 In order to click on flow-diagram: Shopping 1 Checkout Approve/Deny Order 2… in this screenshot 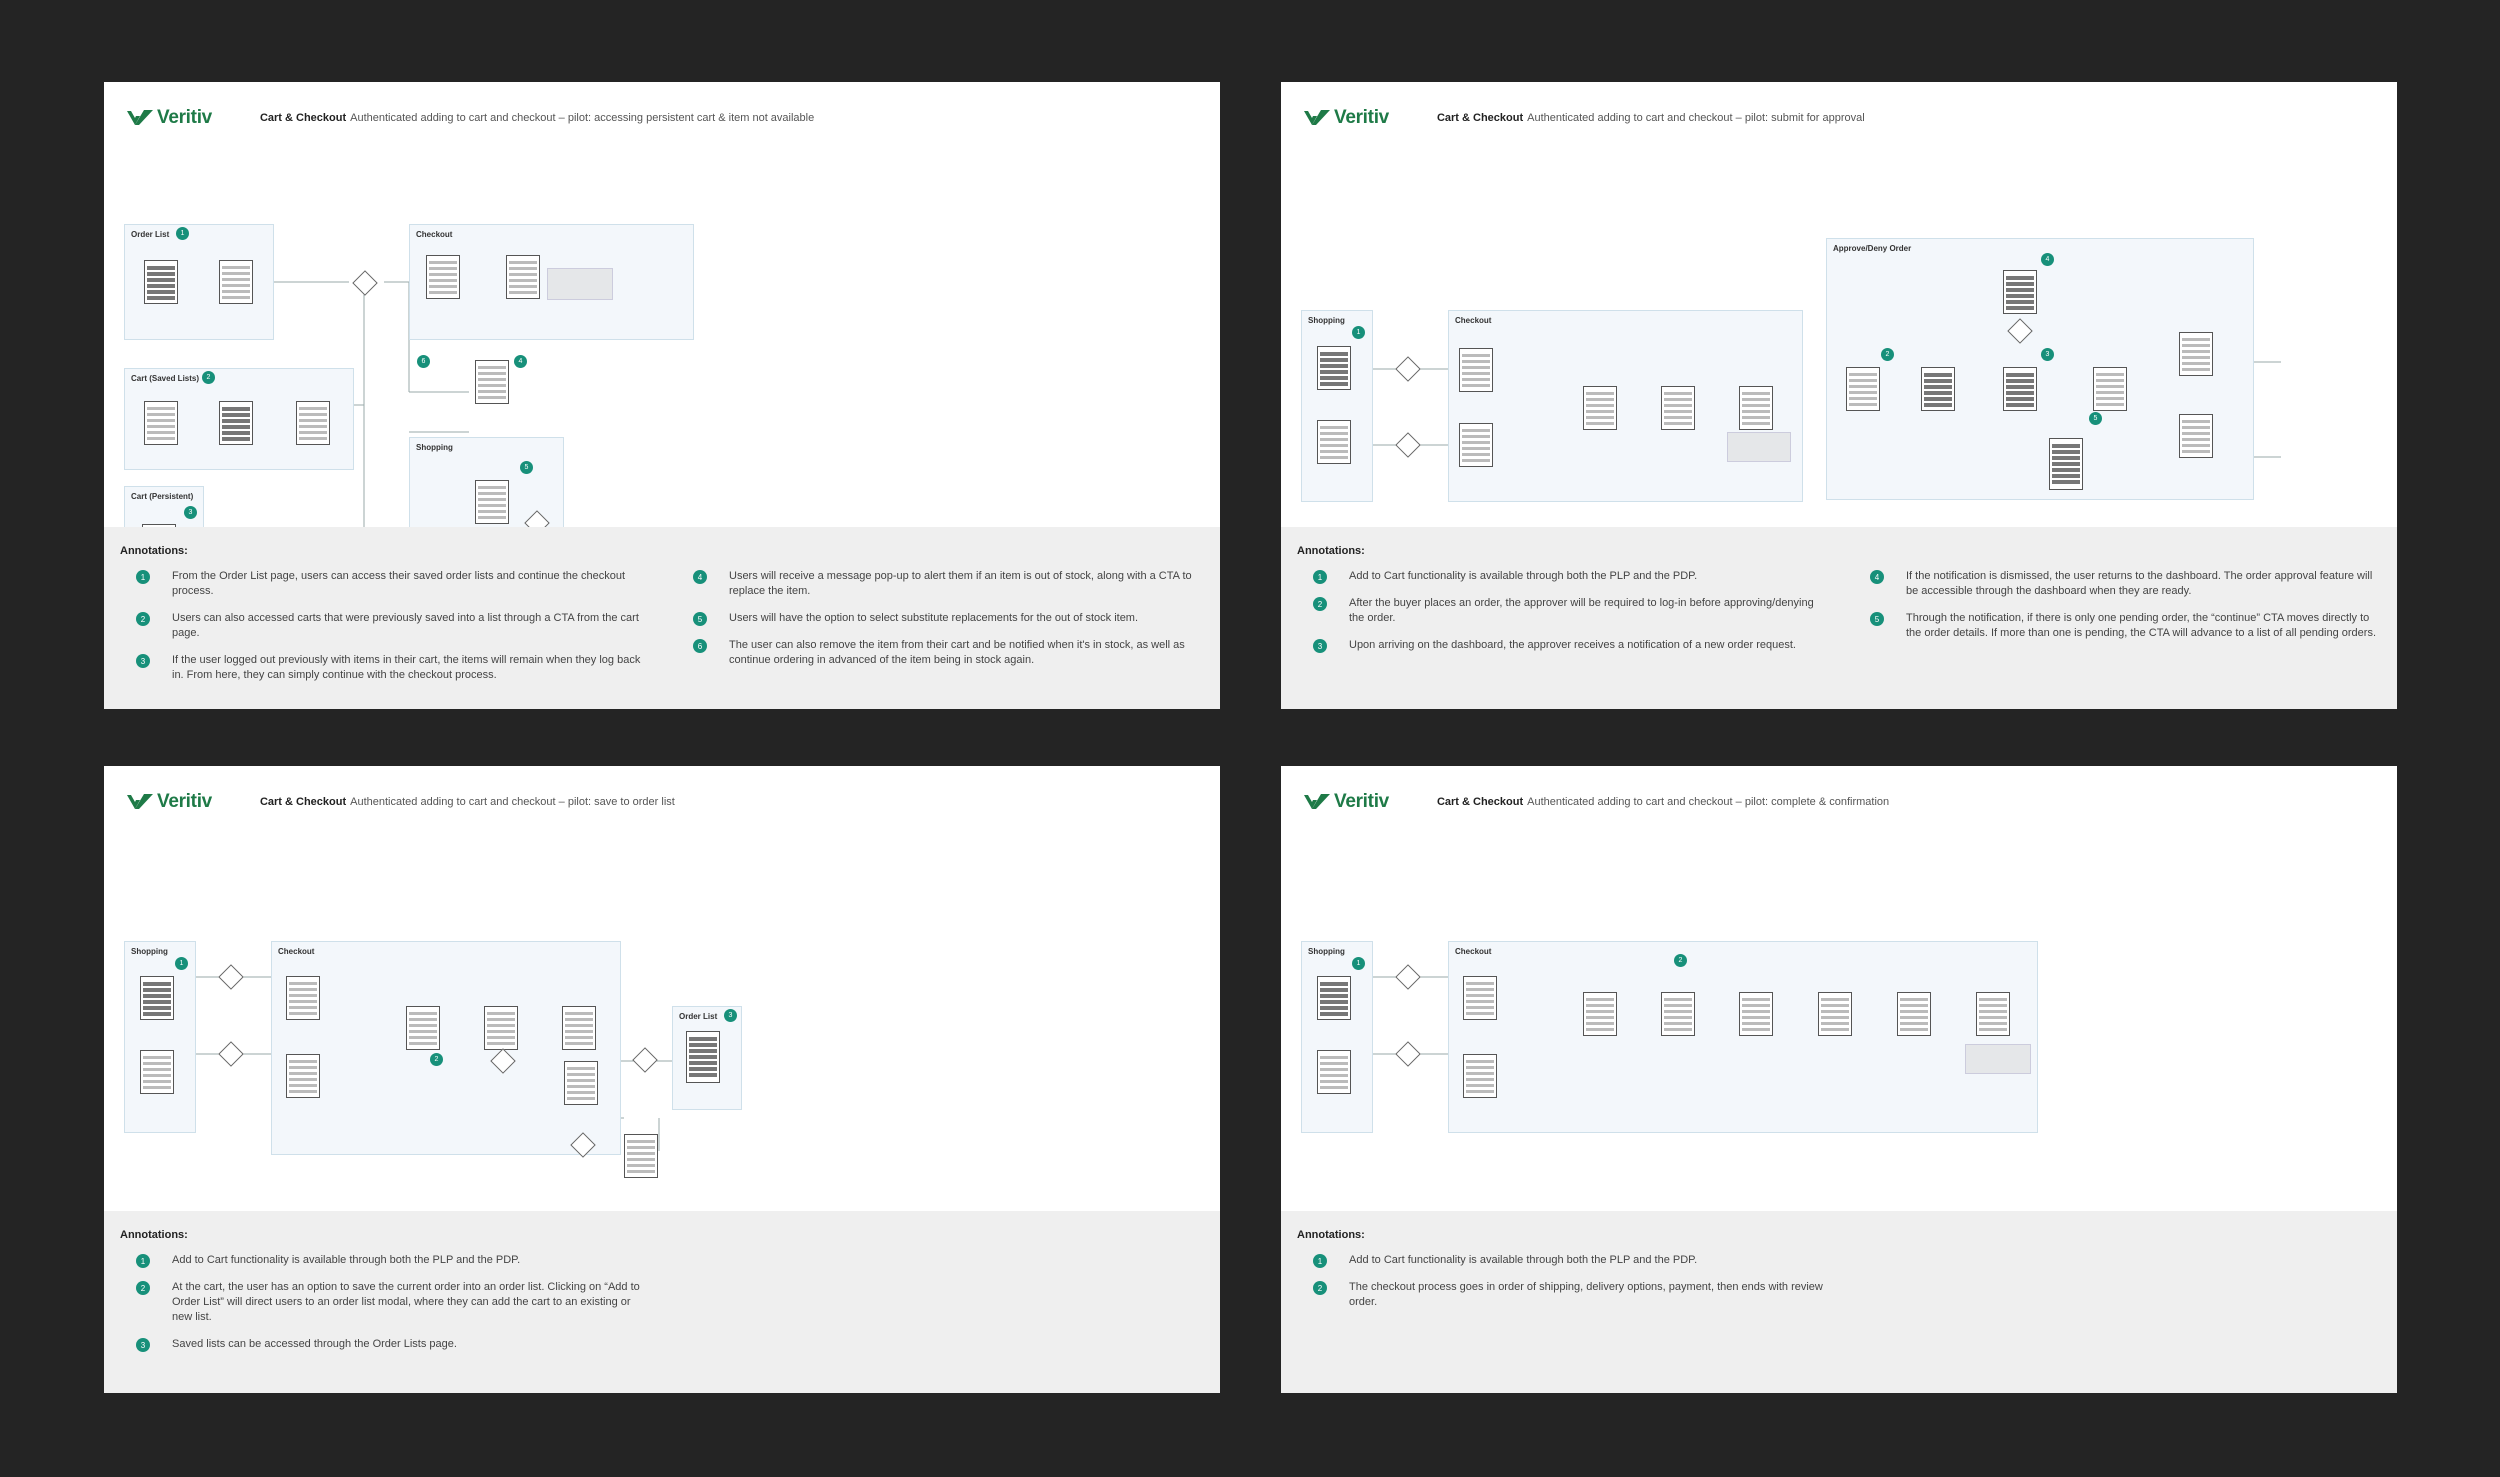, I will do `click(1839, 342)`.